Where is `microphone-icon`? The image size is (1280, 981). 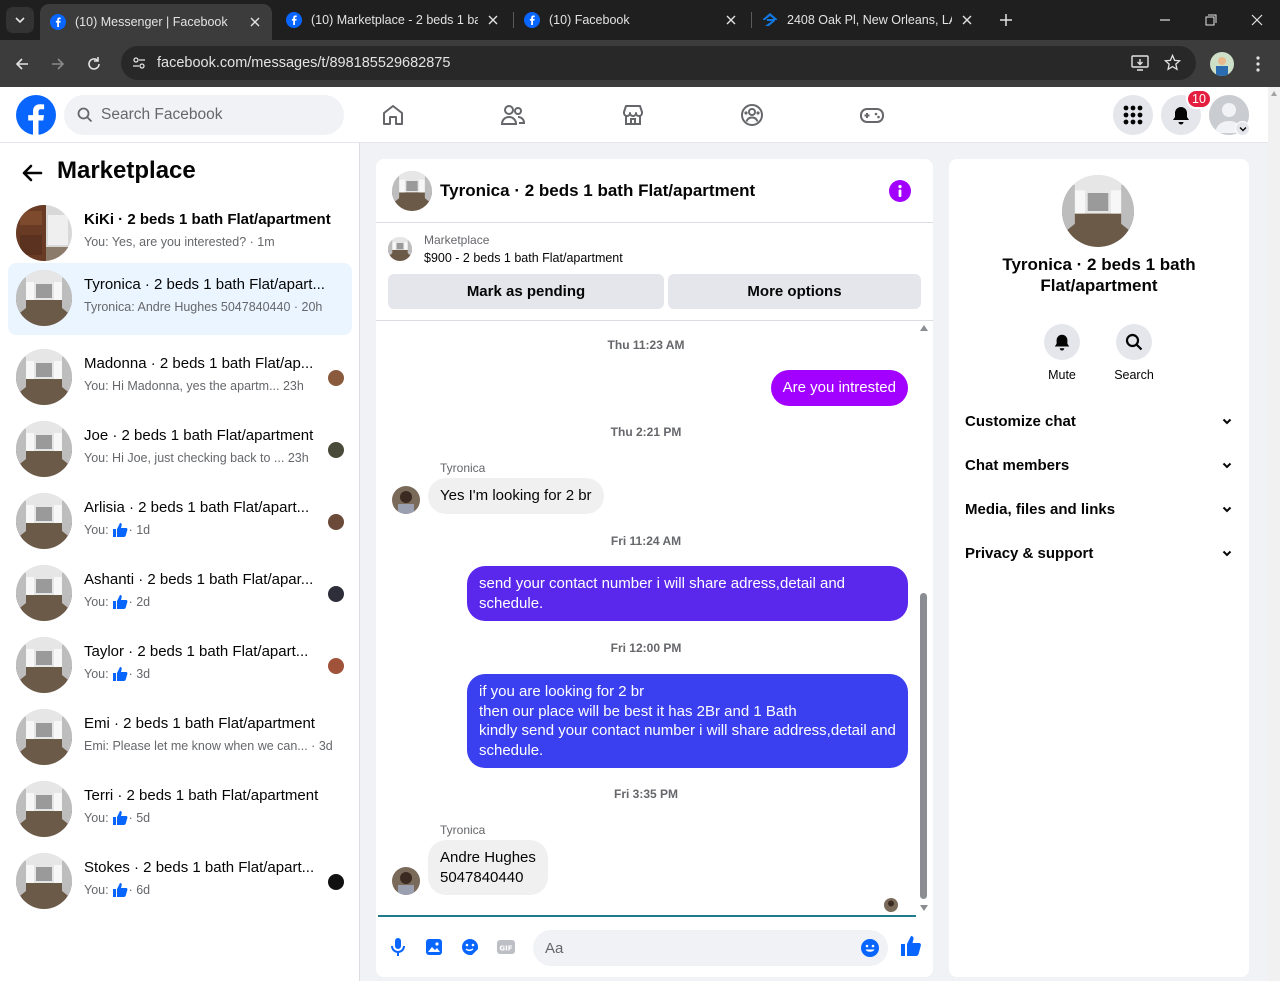
microphone-icon is located at coordinates (398, 947).